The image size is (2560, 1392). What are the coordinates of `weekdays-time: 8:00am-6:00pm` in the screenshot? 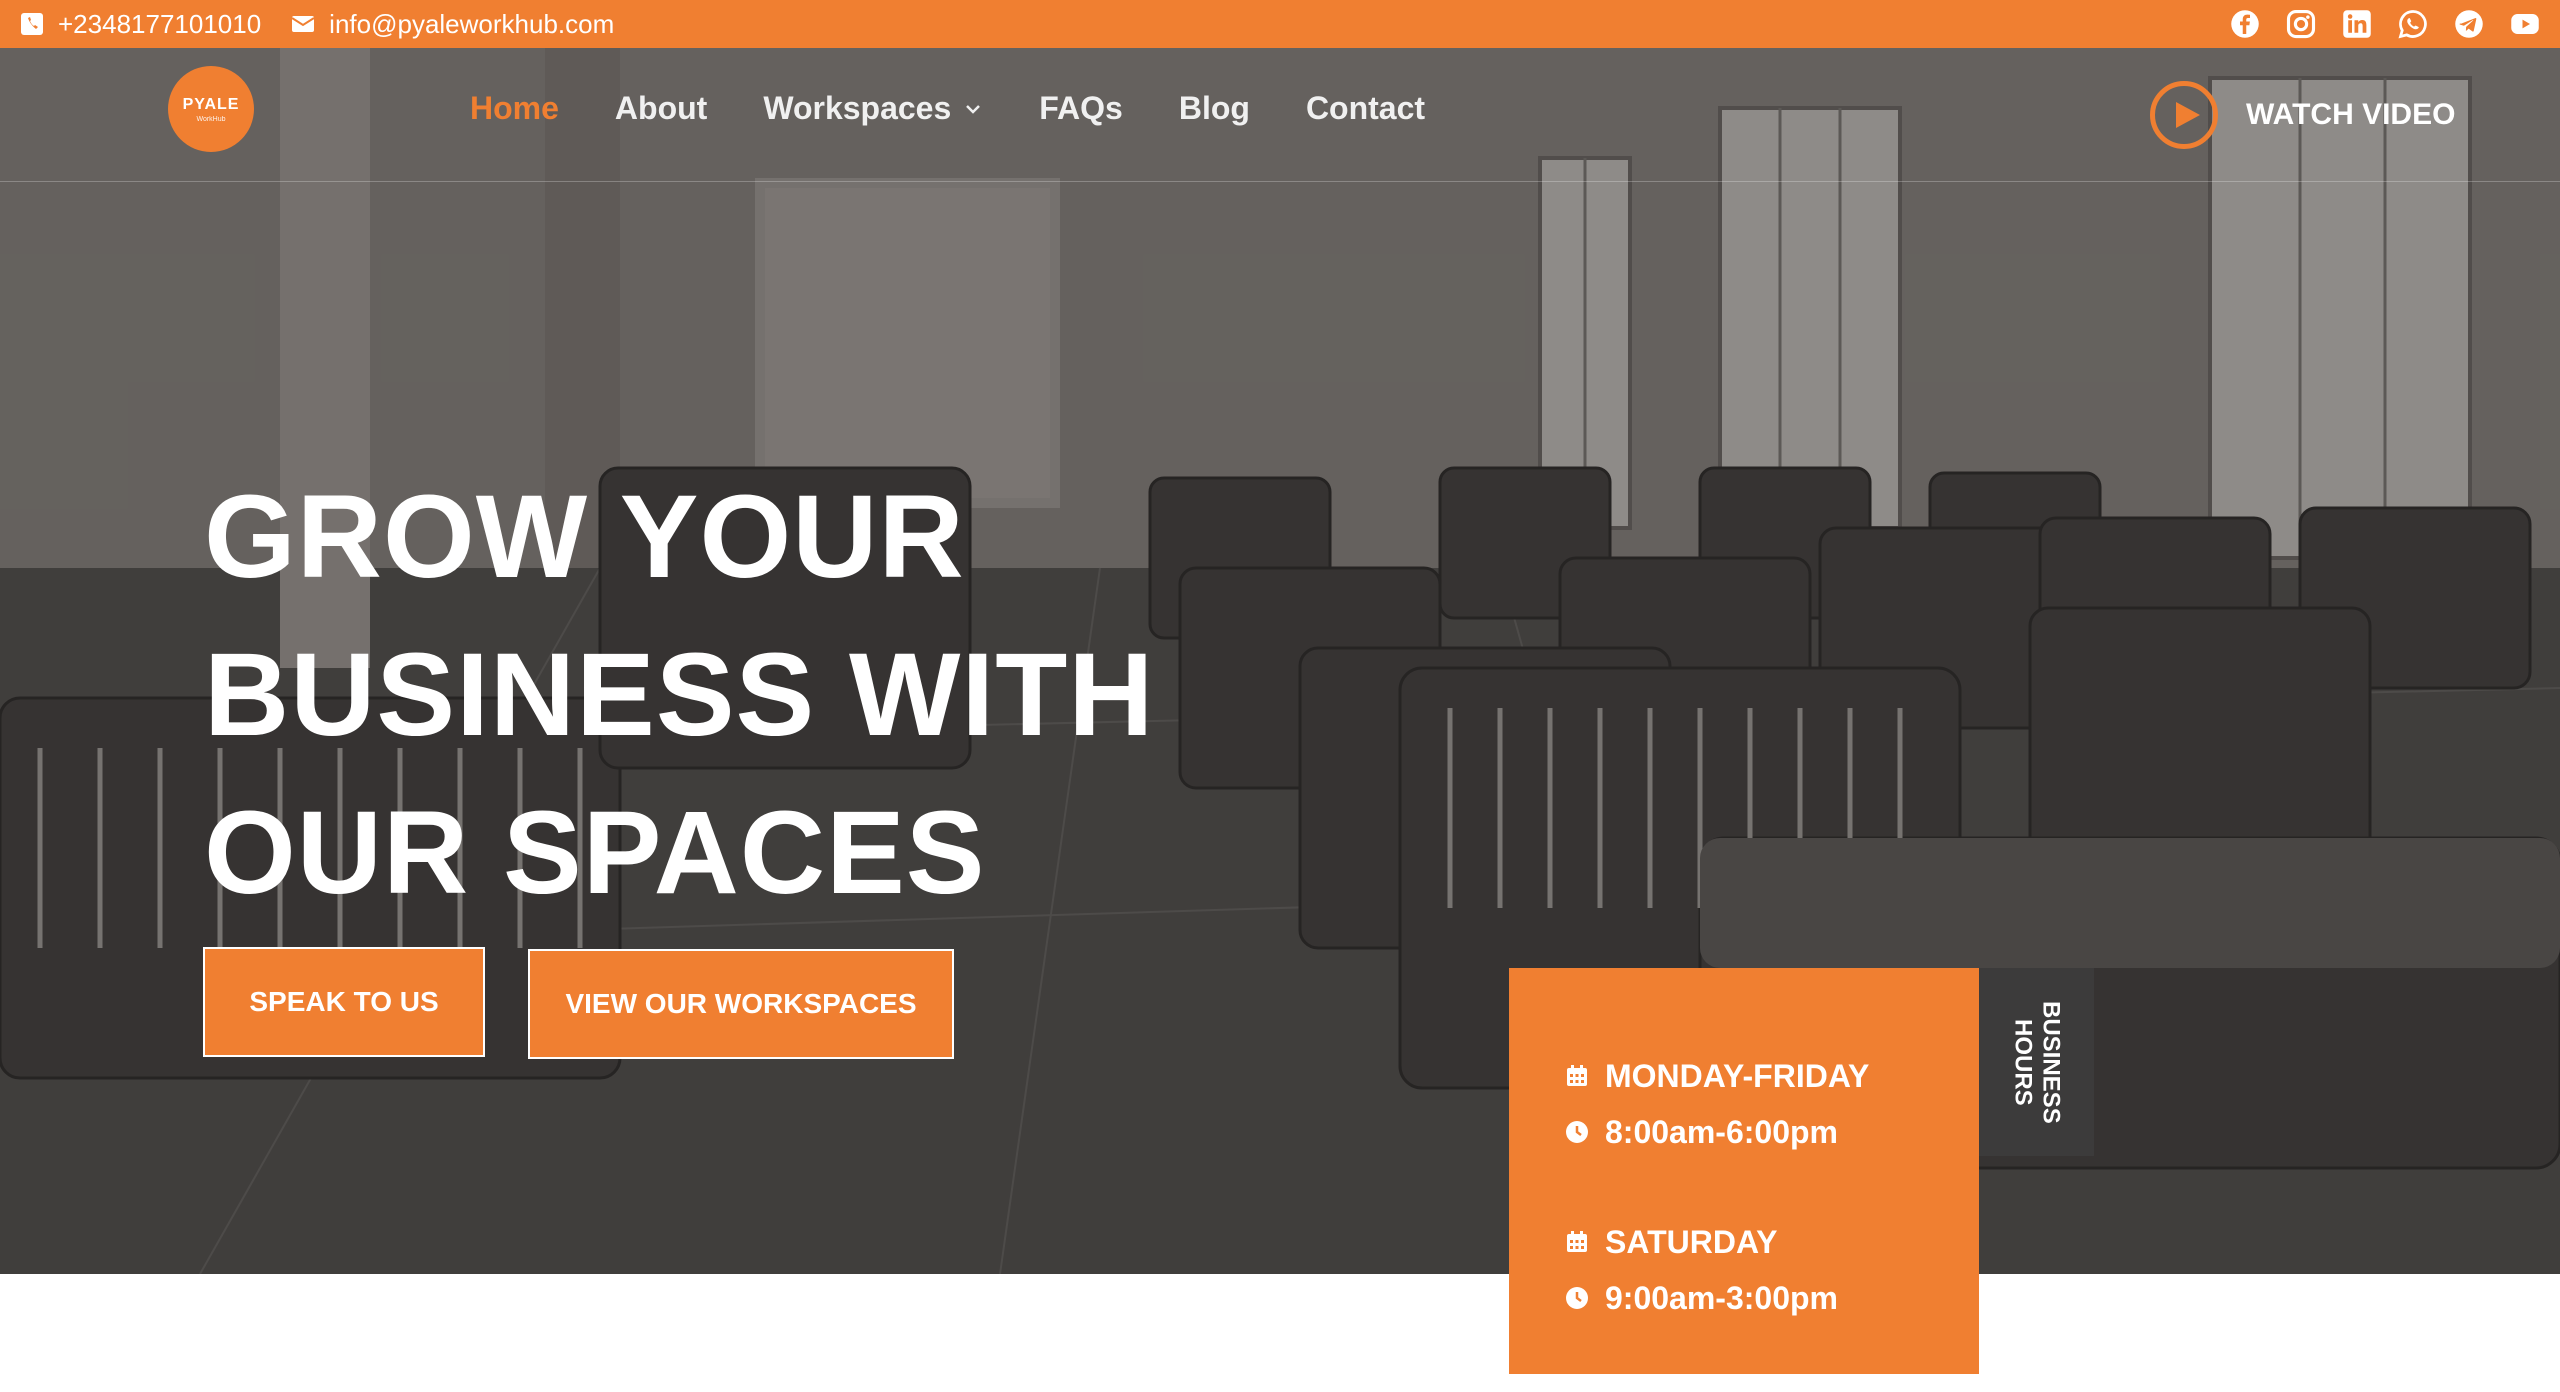 It's located at (1721, 1131).